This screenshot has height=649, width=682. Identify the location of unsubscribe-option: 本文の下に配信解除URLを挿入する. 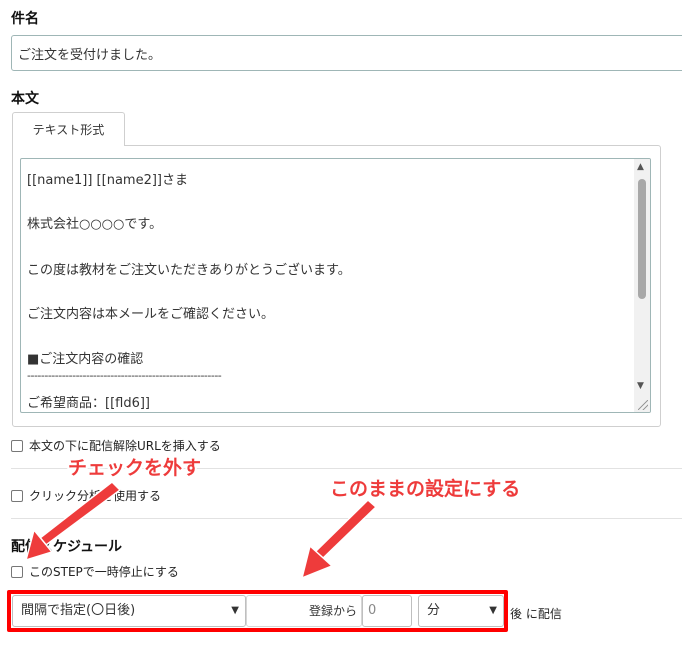
(116, 445).